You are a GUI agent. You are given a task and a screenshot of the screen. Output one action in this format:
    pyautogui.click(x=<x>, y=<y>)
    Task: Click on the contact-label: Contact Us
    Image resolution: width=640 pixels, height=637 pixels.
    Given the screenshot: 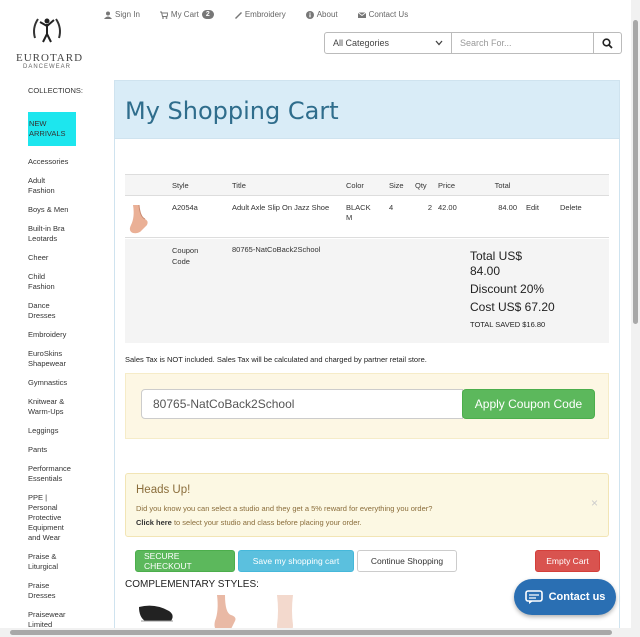 What is the action you would take?
    pyautogui.click(x=388, y=14)
    